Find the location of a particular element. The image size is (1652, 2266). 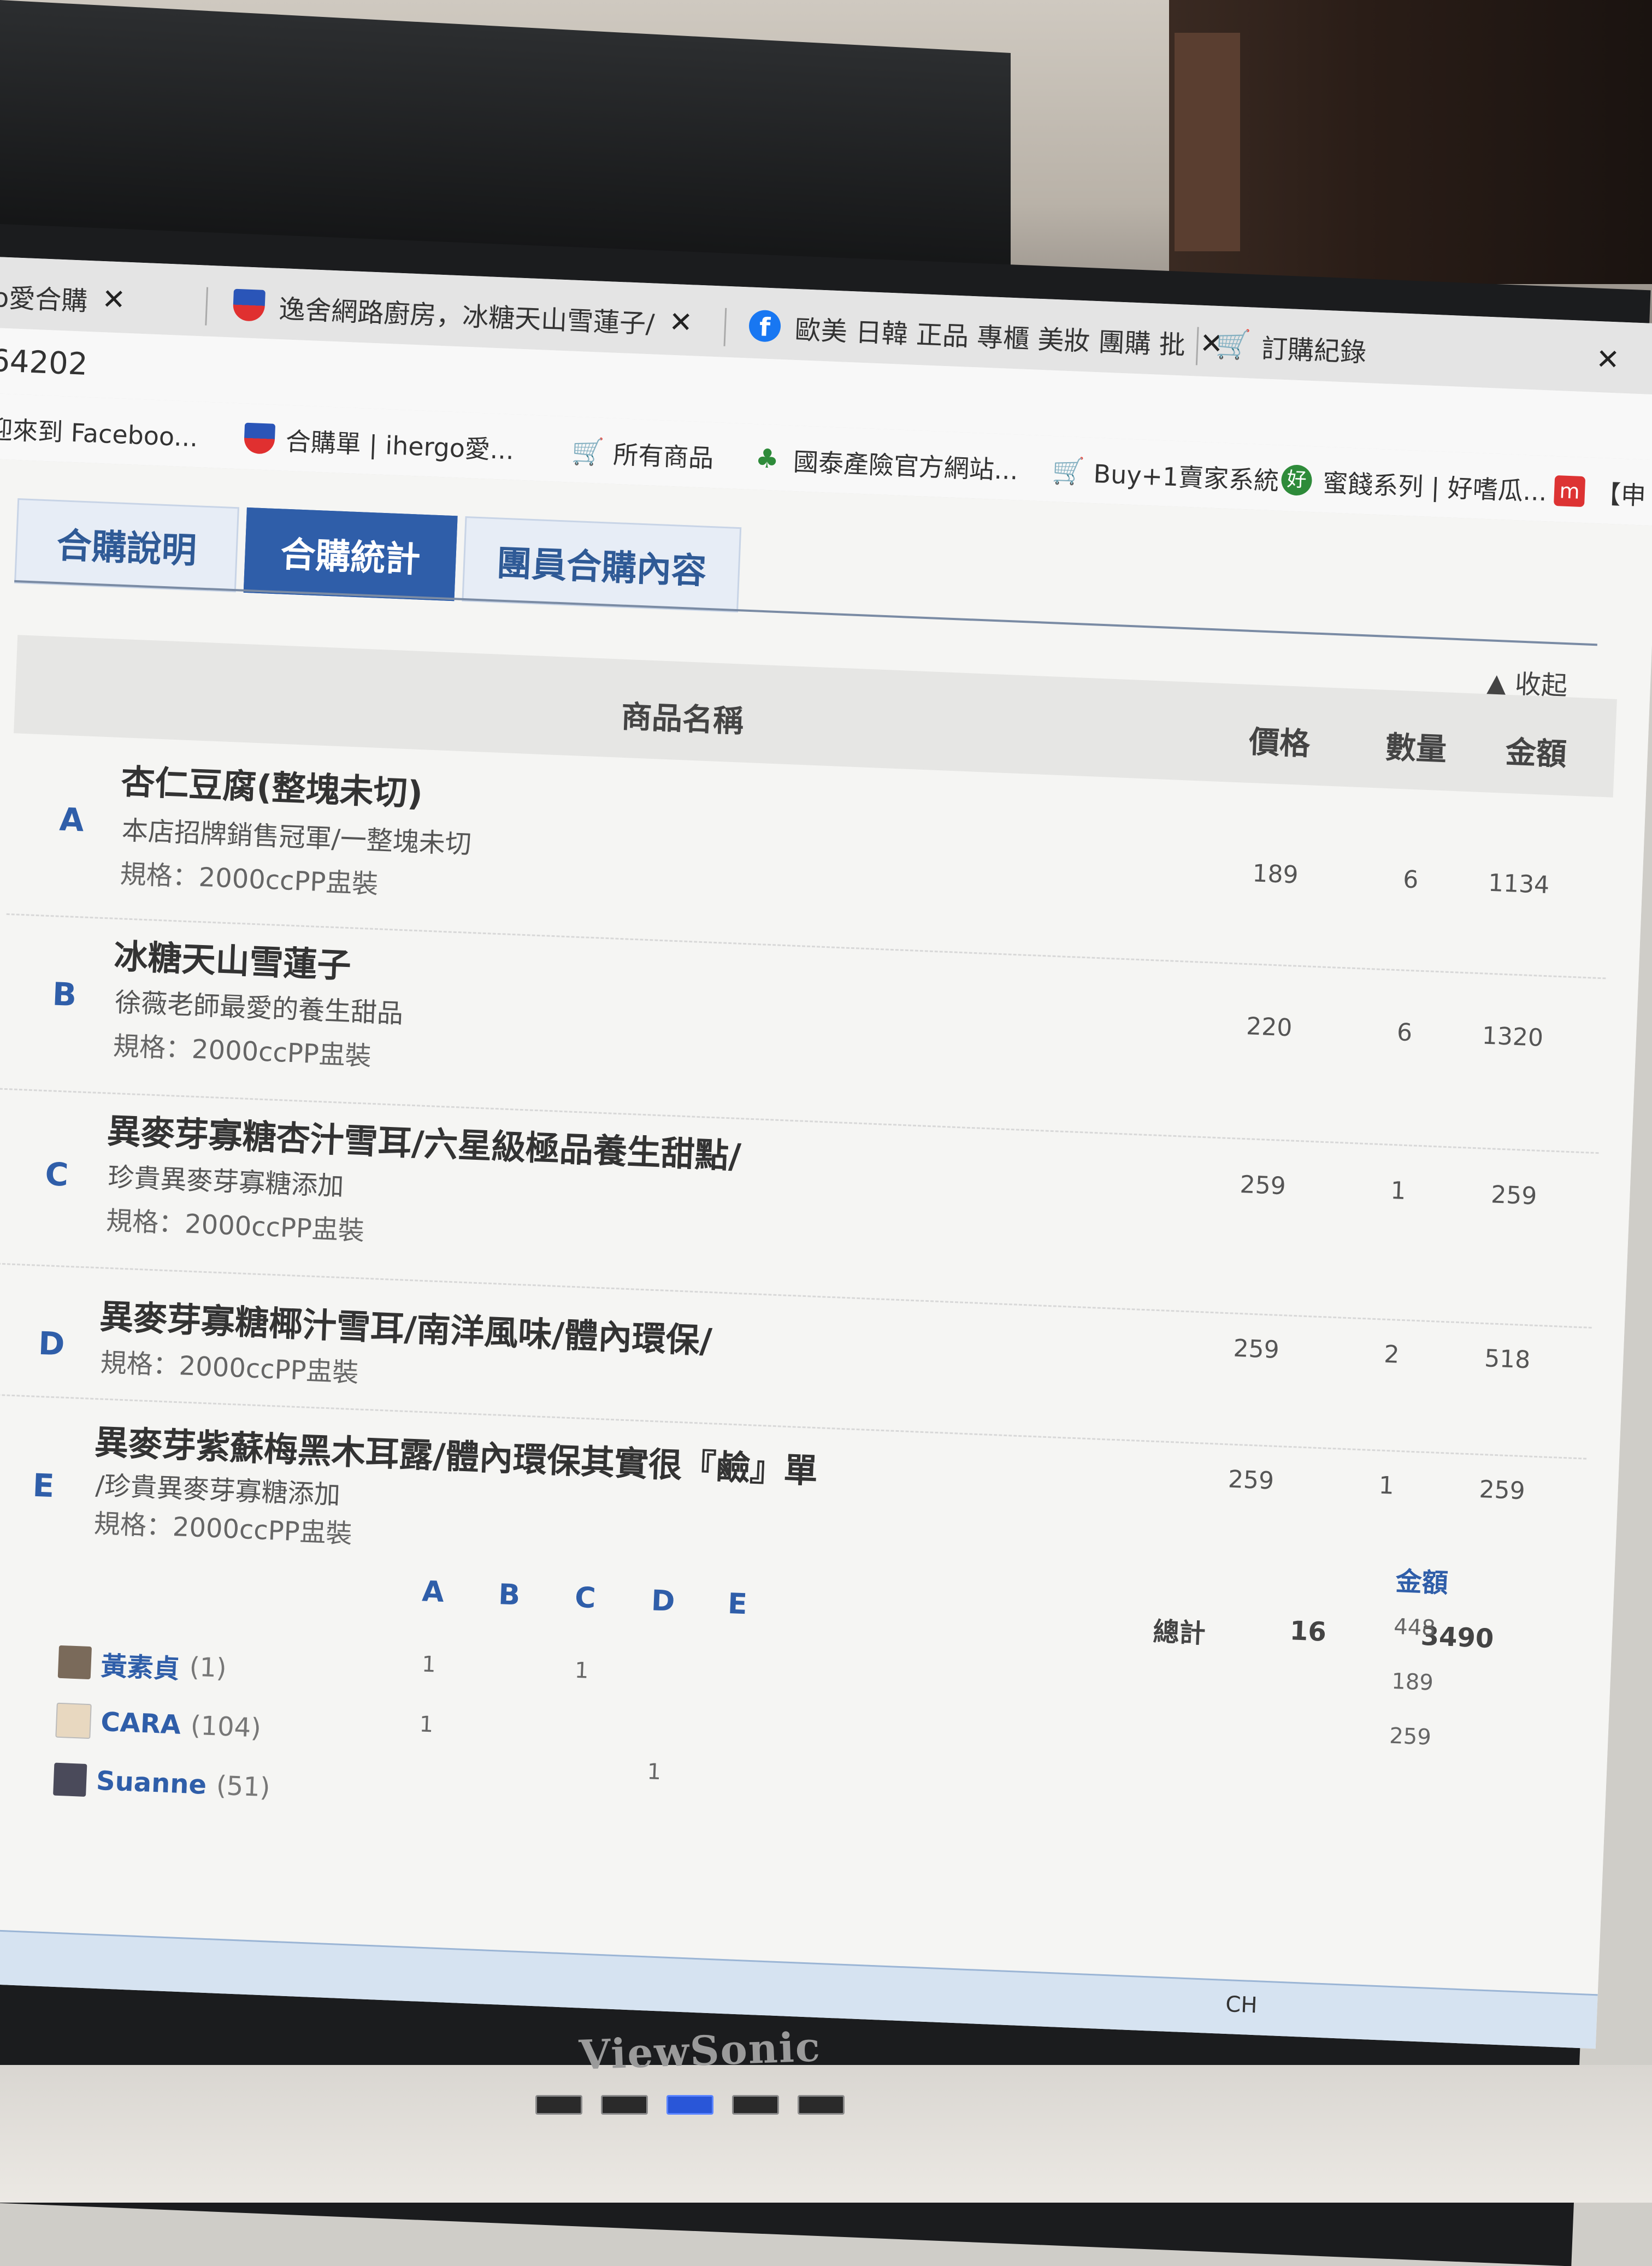

tab-separator is located at coordinates (207, 306).